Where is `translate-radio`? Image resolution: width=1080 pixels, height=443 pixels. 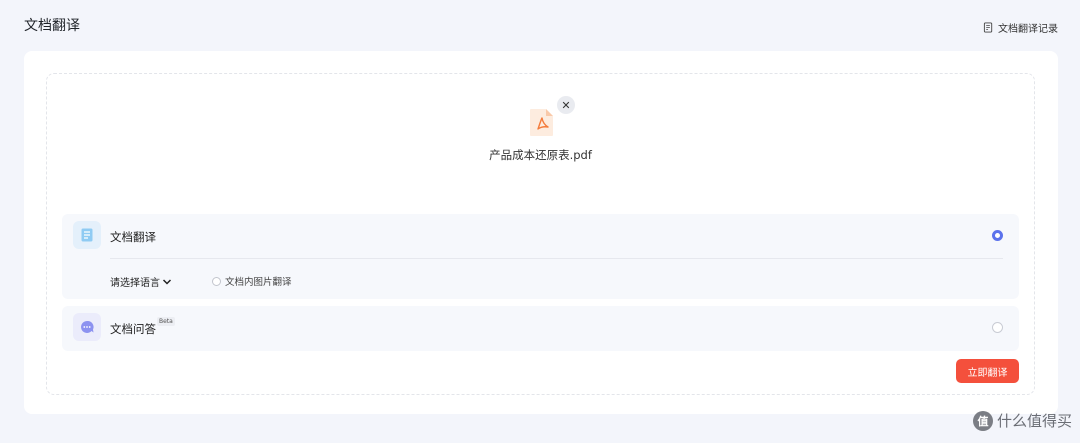 translate-radio is located at coordinates (997, 235).